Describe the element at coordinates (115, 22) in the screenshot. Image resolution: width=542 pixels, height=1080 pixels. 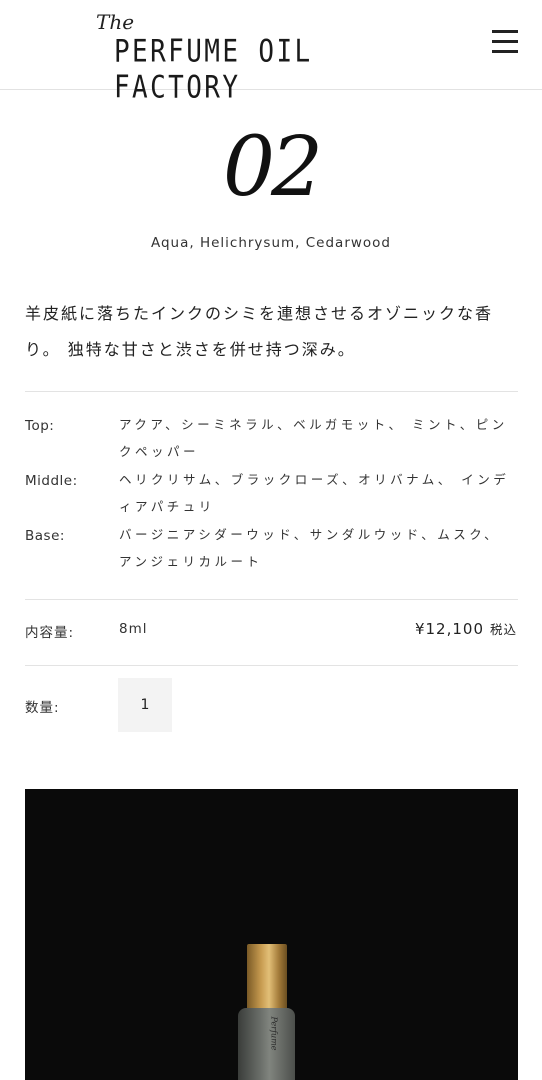
I see `logo-the-text: The` at that location.